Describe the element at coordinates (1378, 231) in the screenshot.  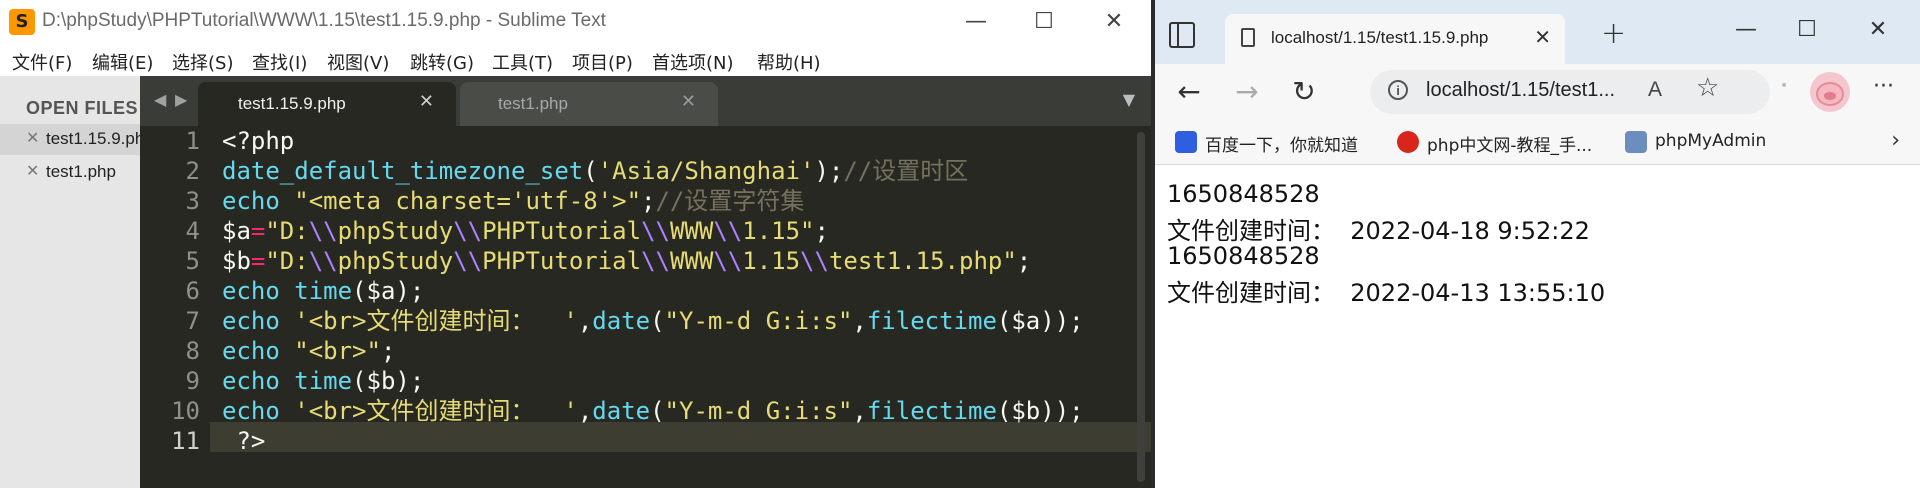
I see `output-ctime-a: 文件创建时间： 2022-04-18 9:52:22` at that location.